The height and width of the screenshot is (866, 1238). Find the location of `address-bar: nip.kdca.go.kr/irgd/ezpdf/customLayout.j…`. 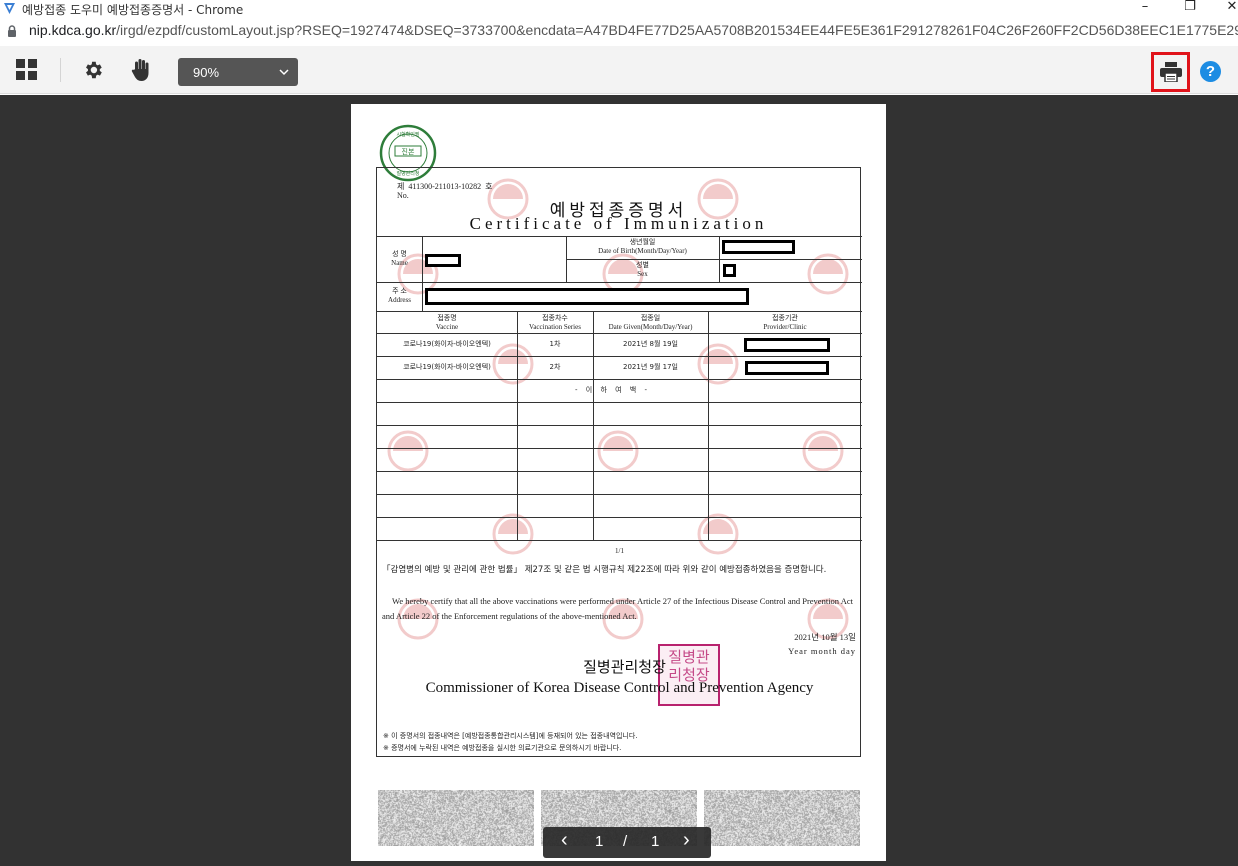

address-bar: nip.kdca.go.kr/irgd/ezpdf/customLayout.j… is located at coordinates (619, 32).